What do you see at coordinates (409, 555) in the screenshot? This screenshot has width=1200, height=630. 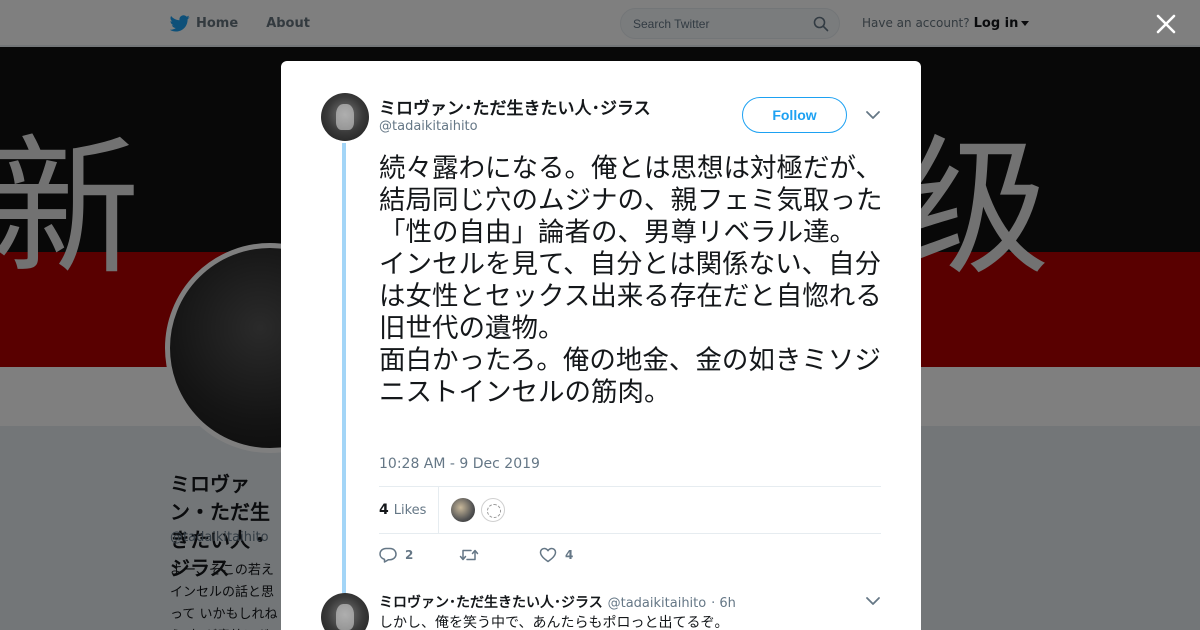 I see `reply-count: 2` at bounding box center [409, 555].